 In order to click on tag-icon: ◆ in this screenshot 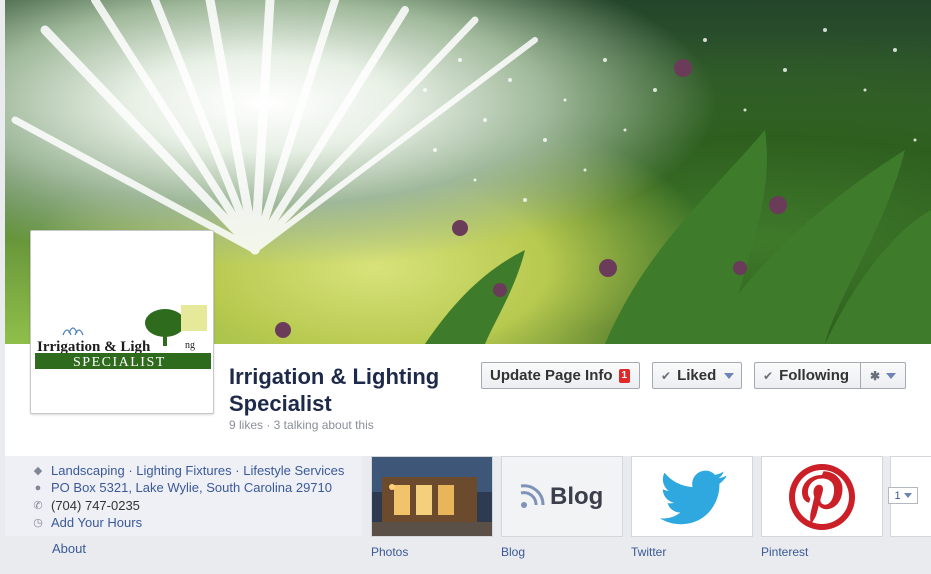, I will do `click(38, 471)`.